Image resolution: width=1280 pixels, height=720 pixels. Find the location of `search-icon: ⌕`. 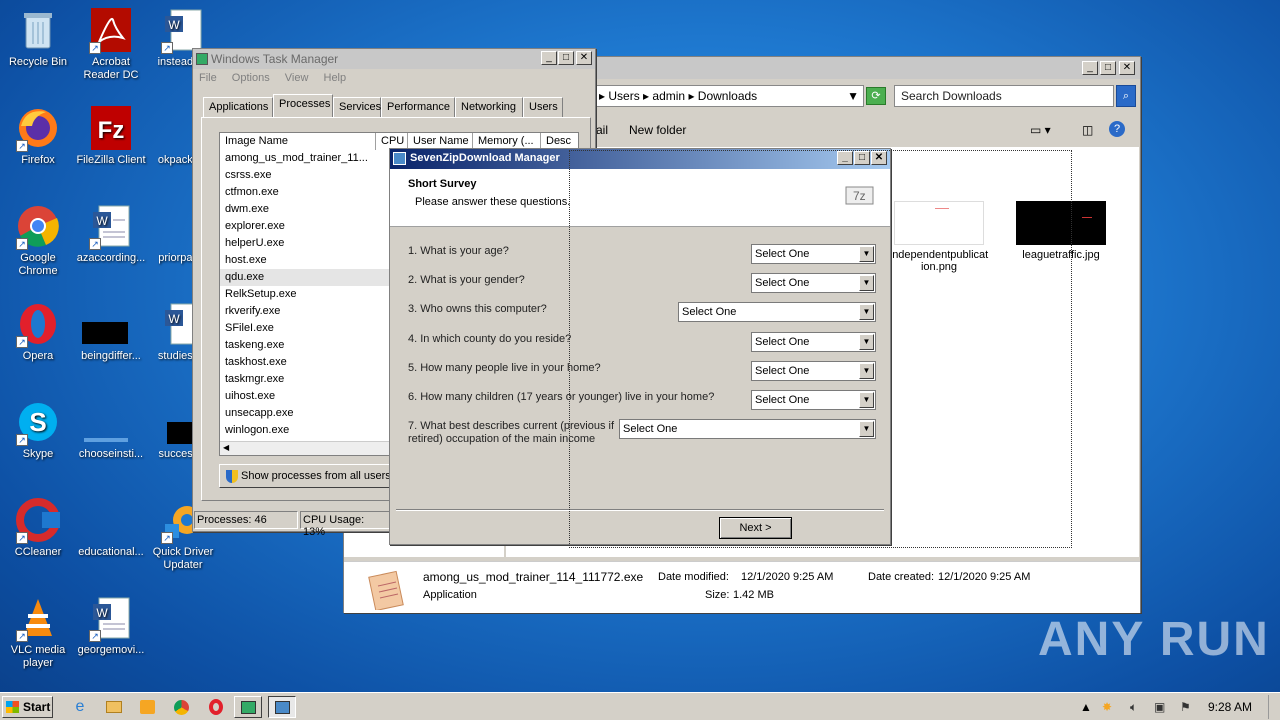

search-icon: ⌕ is located at coordinates (1126, 96).